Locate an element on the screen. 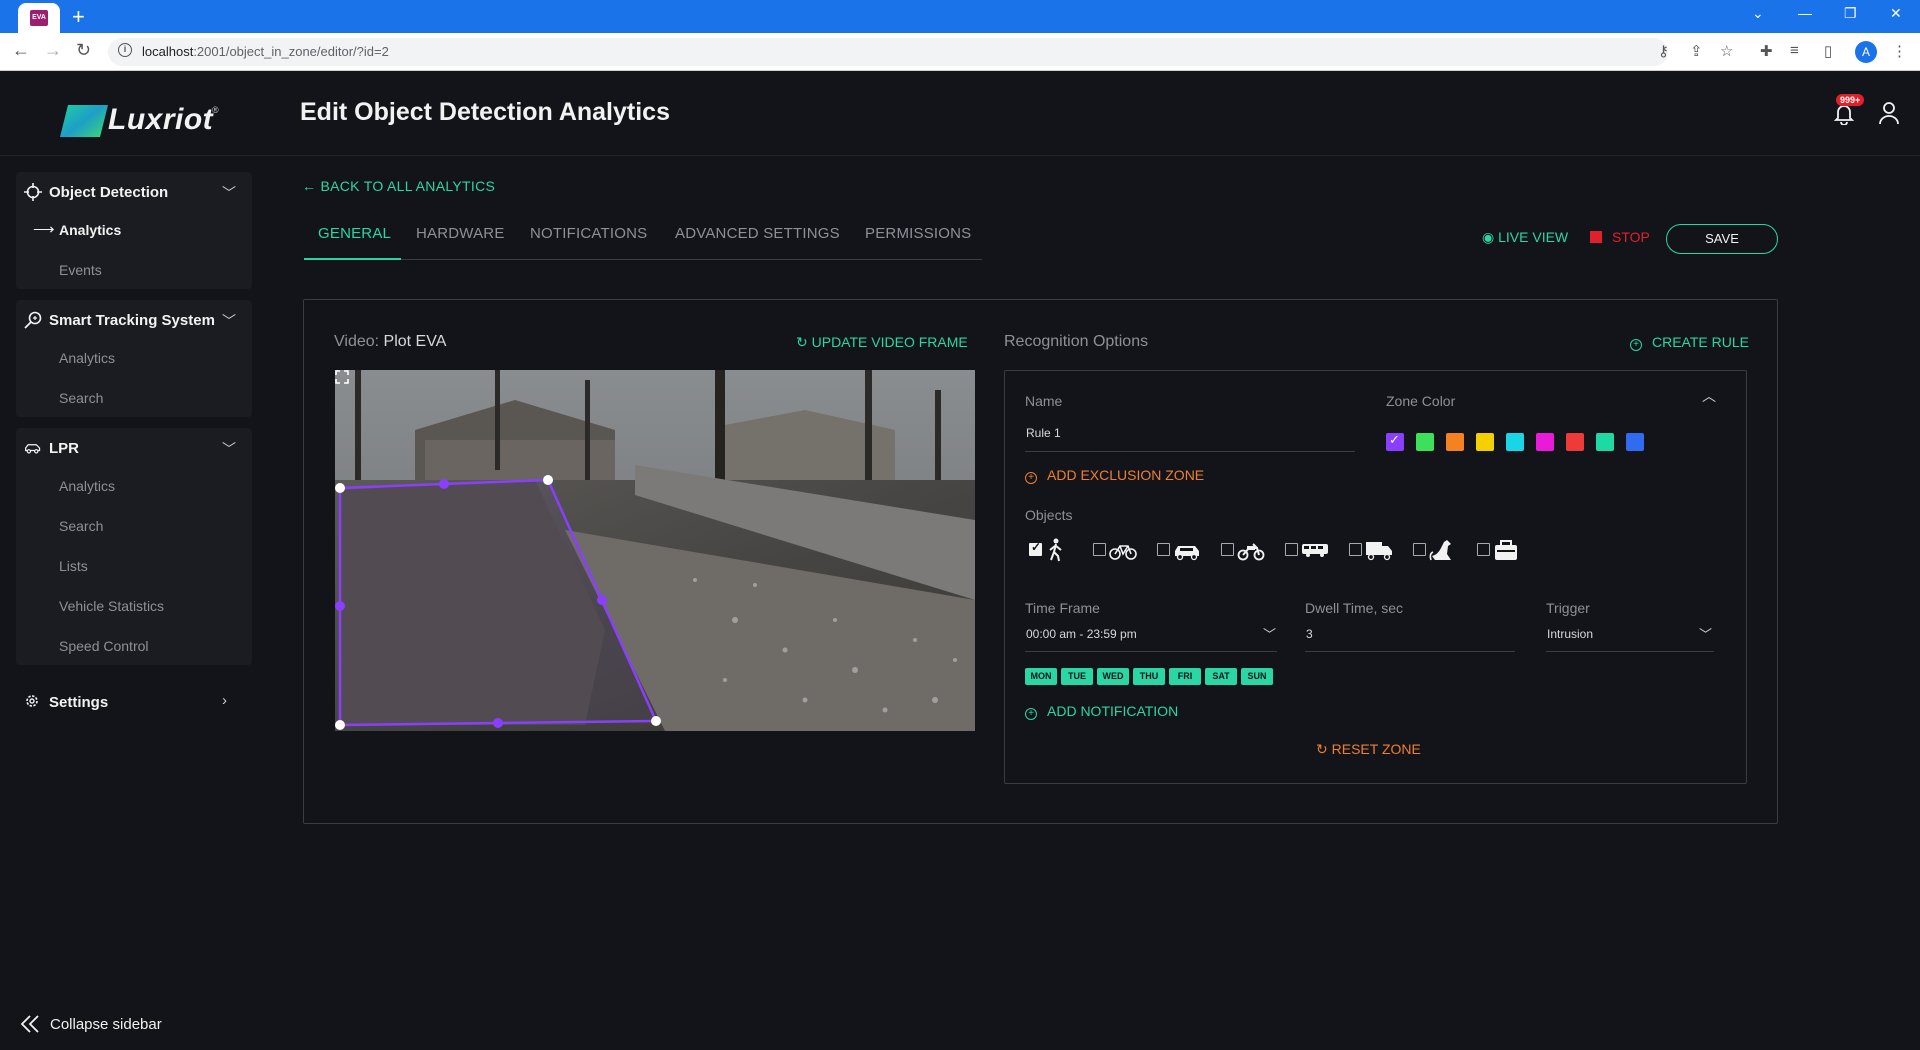 This screenshot has height=1050, width=1920. key-icon: ⚷ is located at coordinates (1663, 51).